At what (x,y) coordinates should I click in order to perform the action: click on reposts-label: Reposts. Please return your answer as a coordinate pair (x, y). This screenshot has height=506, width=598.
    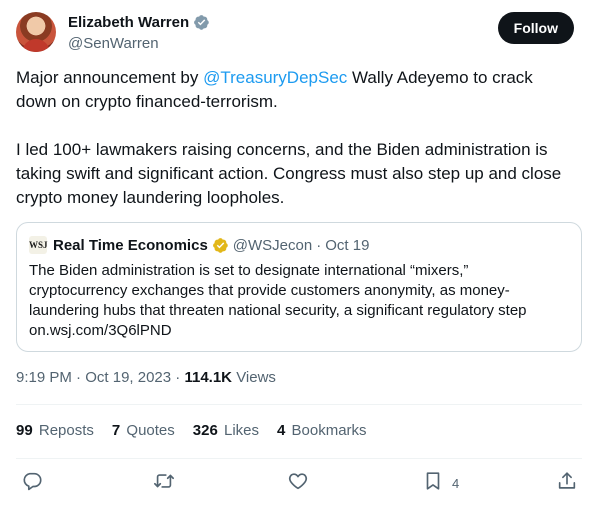
    Looking at the image, I should click on (66, 430).